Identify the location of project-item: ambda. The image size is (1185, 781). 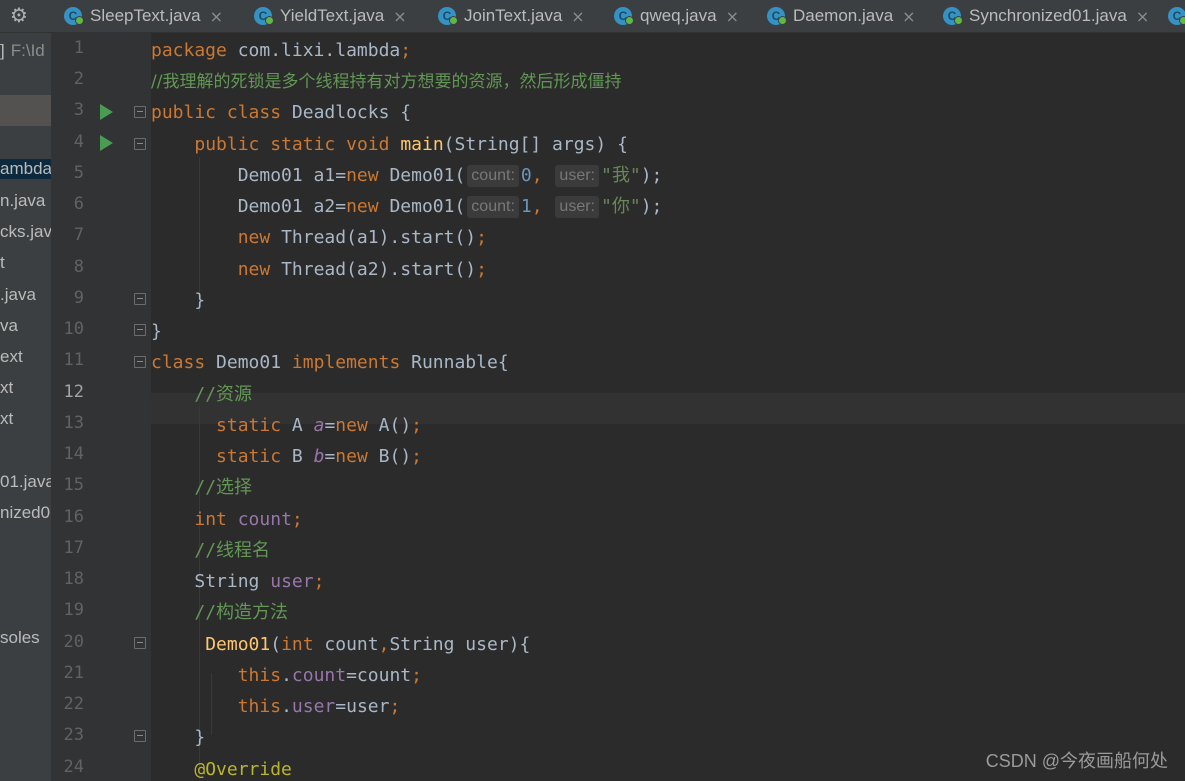
(25, 169).